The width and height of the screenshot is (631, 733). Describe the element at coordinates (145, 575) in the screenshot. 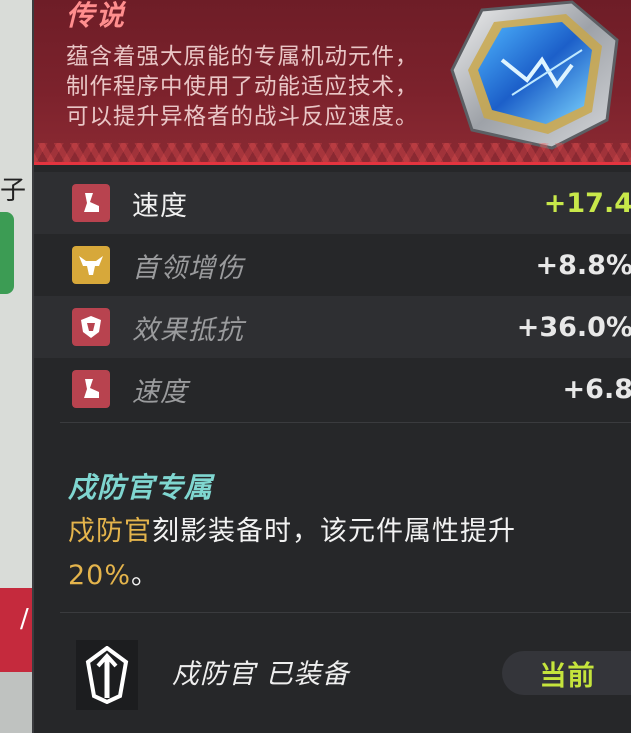

I see `exclusive-period: 。` at that location.